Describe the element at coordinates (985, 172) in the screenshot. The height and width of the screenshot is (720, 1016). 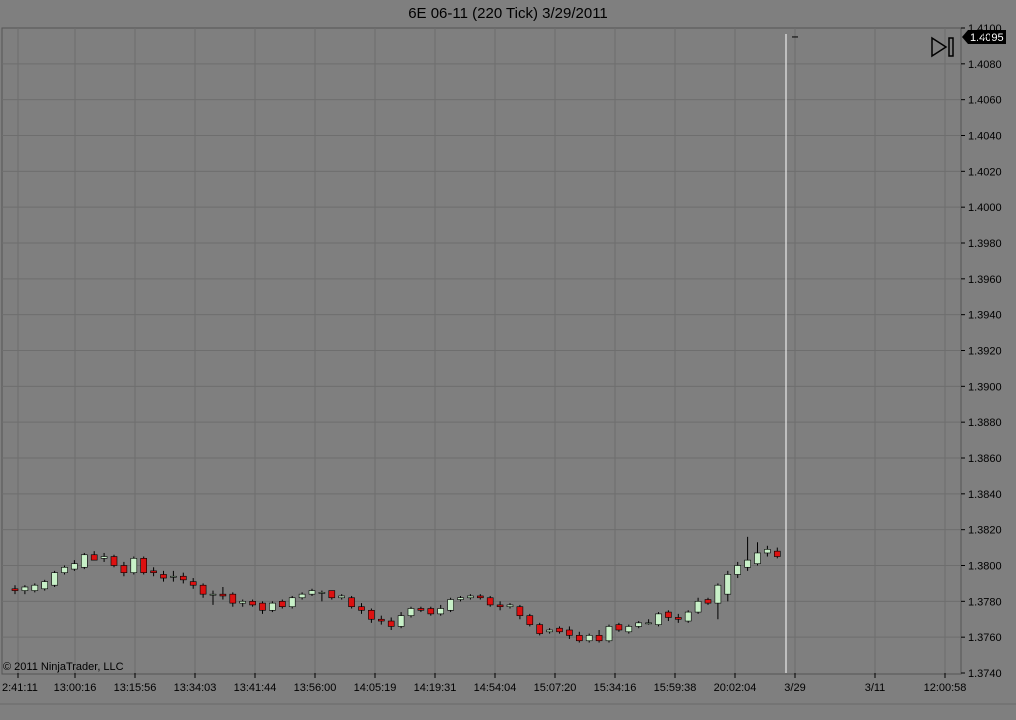
I see `y-tick-label: 1.4020` at that location.